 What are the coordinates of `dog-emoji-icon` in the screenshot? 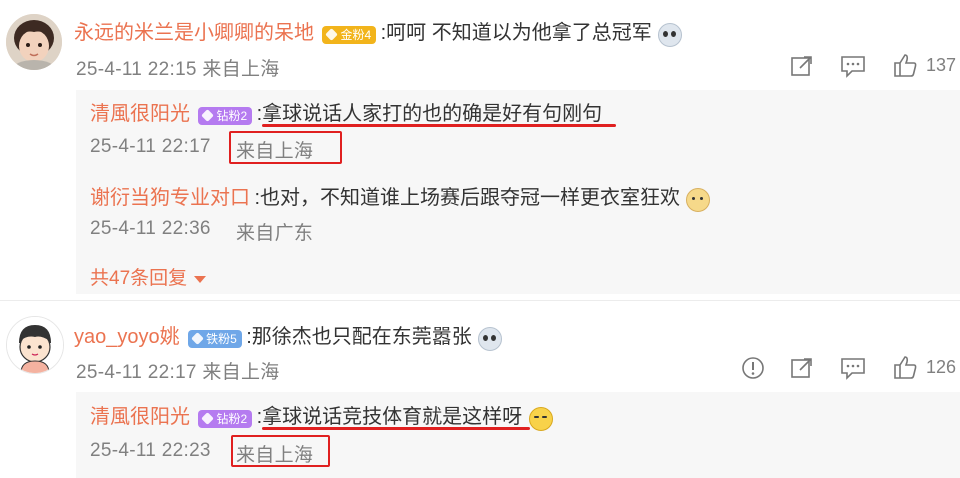 It's located at (698, 199).